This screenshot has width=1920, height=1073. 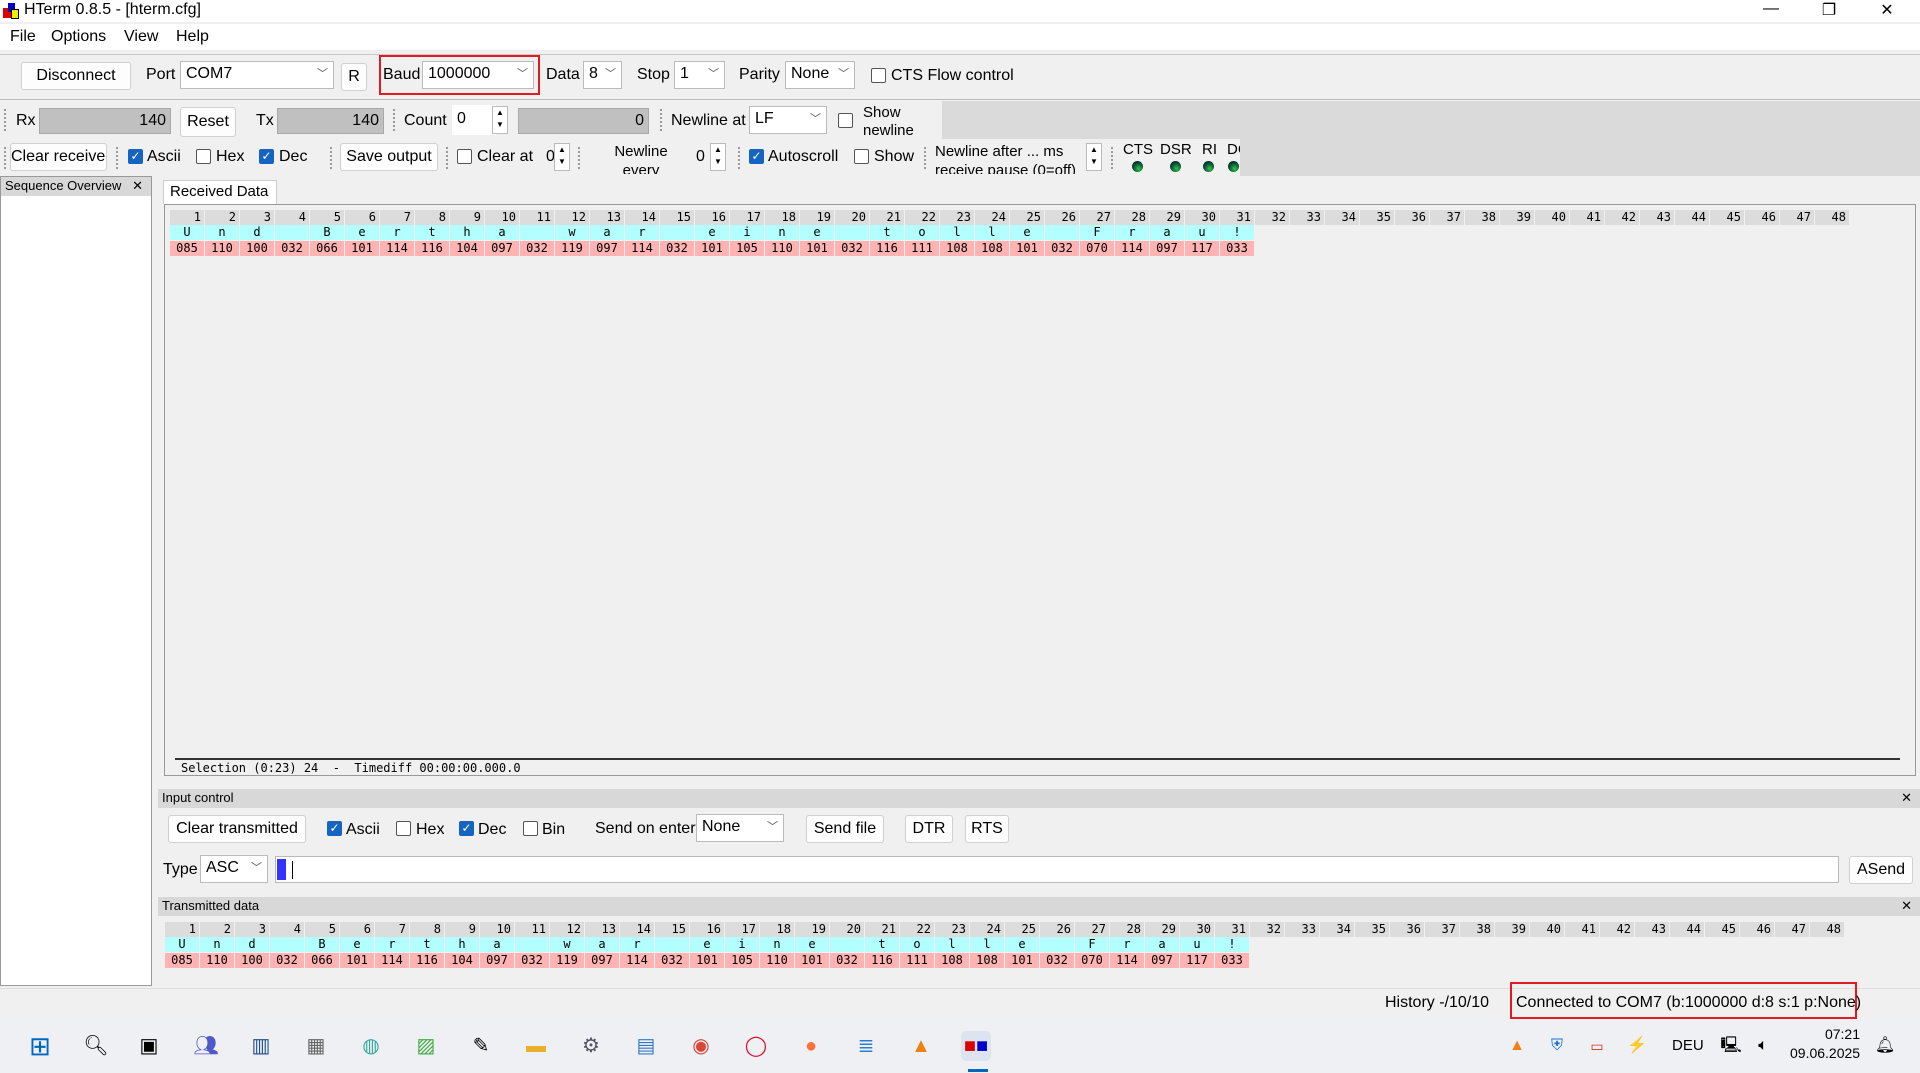 I want to click on column-index: 32, so click(x=1267, y=929).